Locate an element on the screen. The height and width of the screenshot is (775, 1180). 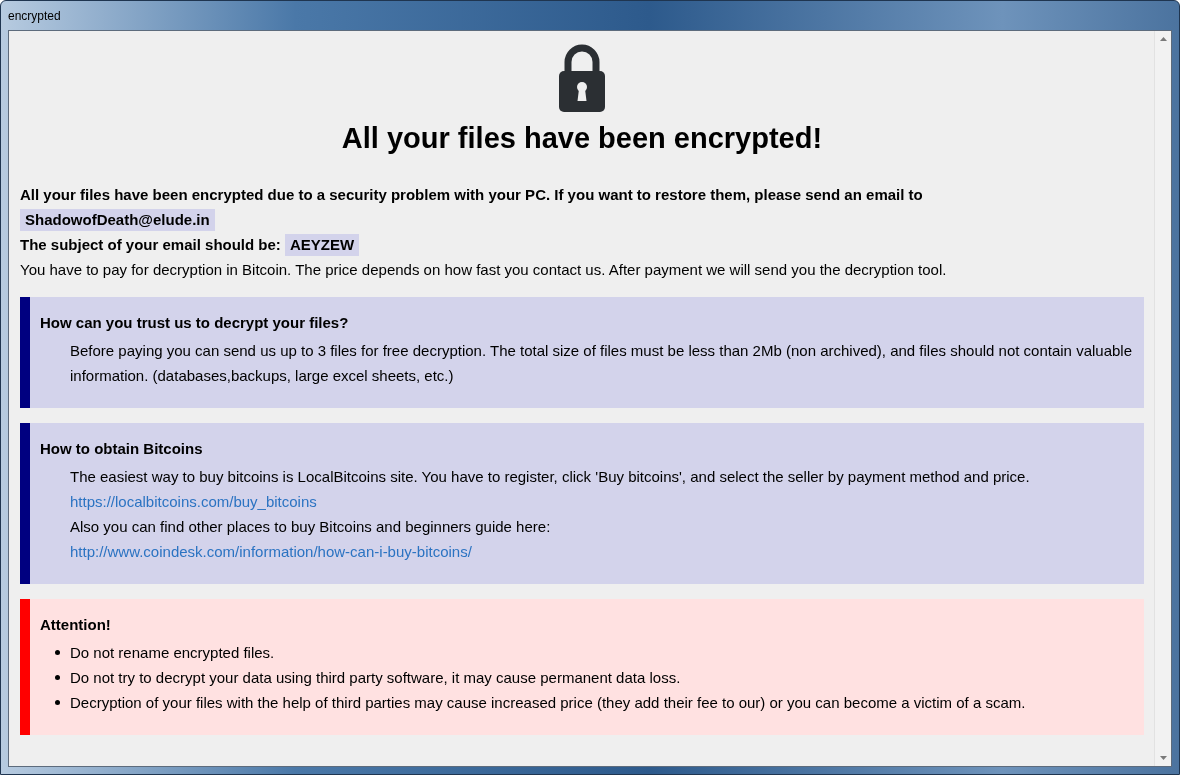
page-title: All your files have been encrypted! is located at coordinates (582, 138).